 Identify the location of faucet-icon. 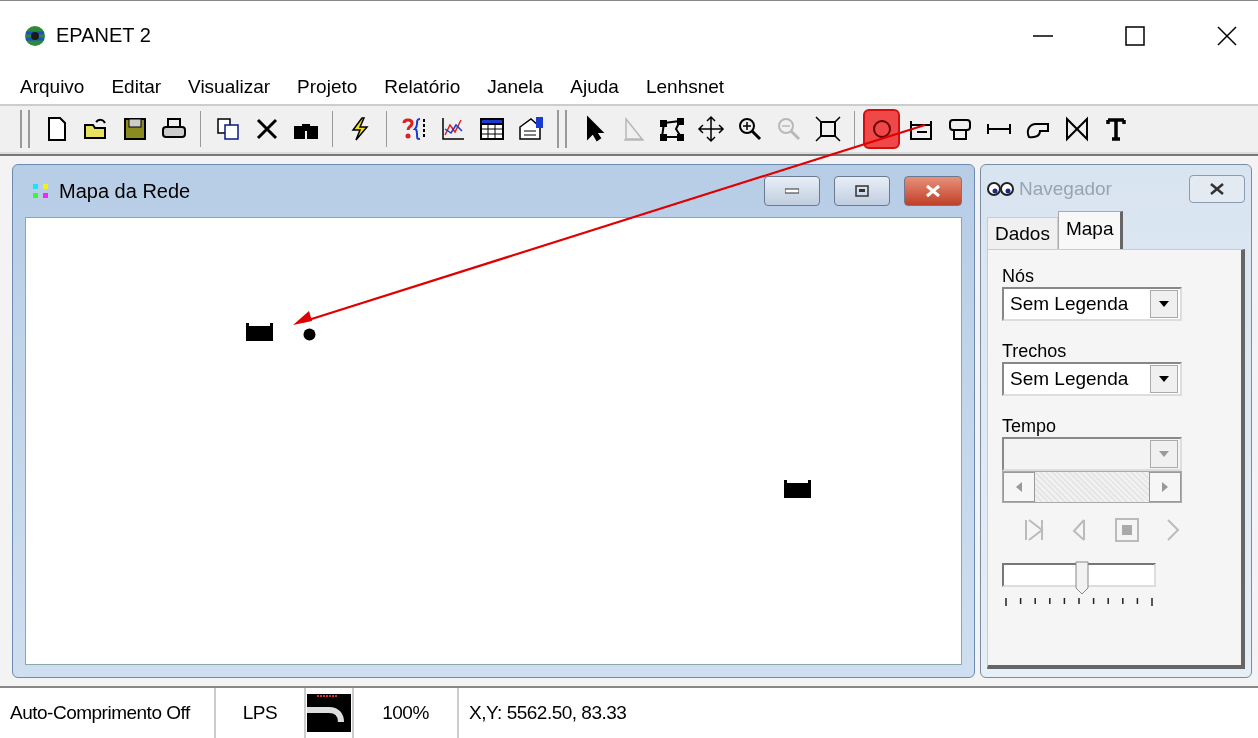
(329, 713).